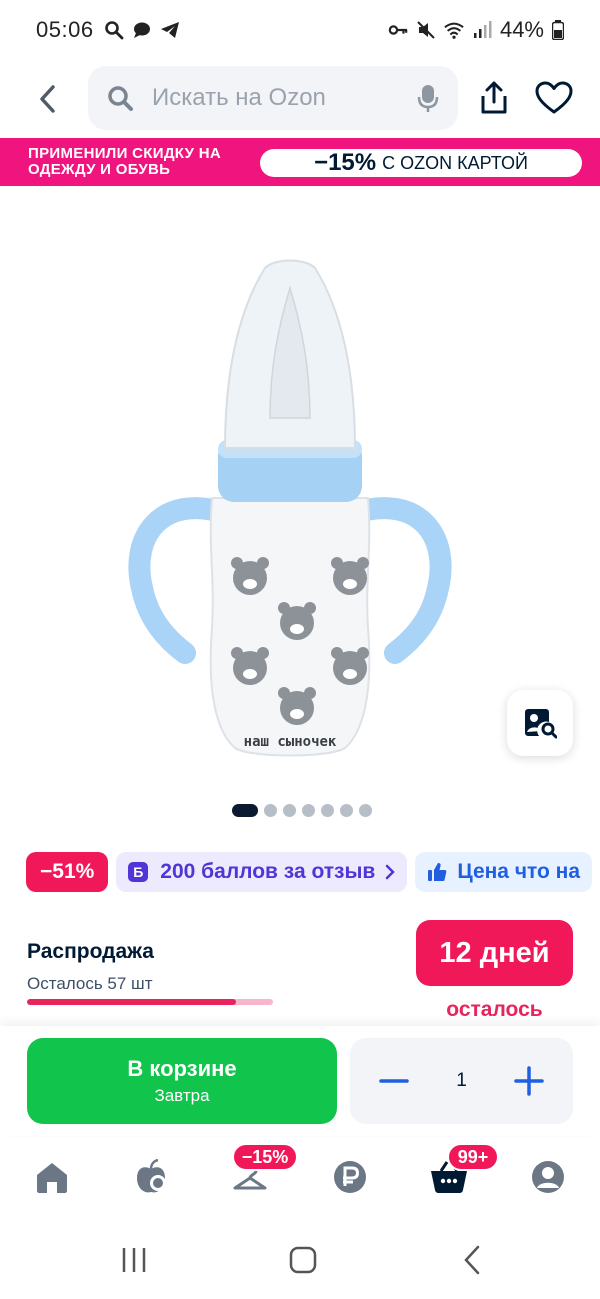  I want to click on mute-icon, so click(426, 30).